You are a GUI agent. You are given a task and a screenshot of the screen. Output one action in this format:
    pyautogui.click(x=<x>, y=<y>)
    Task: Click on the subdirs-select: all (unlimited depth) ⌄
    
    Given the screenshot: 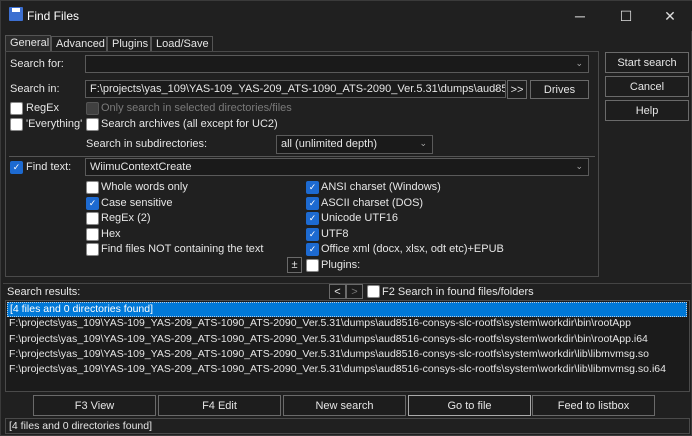 What is the action you would take?
    pyautogui.click(x=354, y=144)
    